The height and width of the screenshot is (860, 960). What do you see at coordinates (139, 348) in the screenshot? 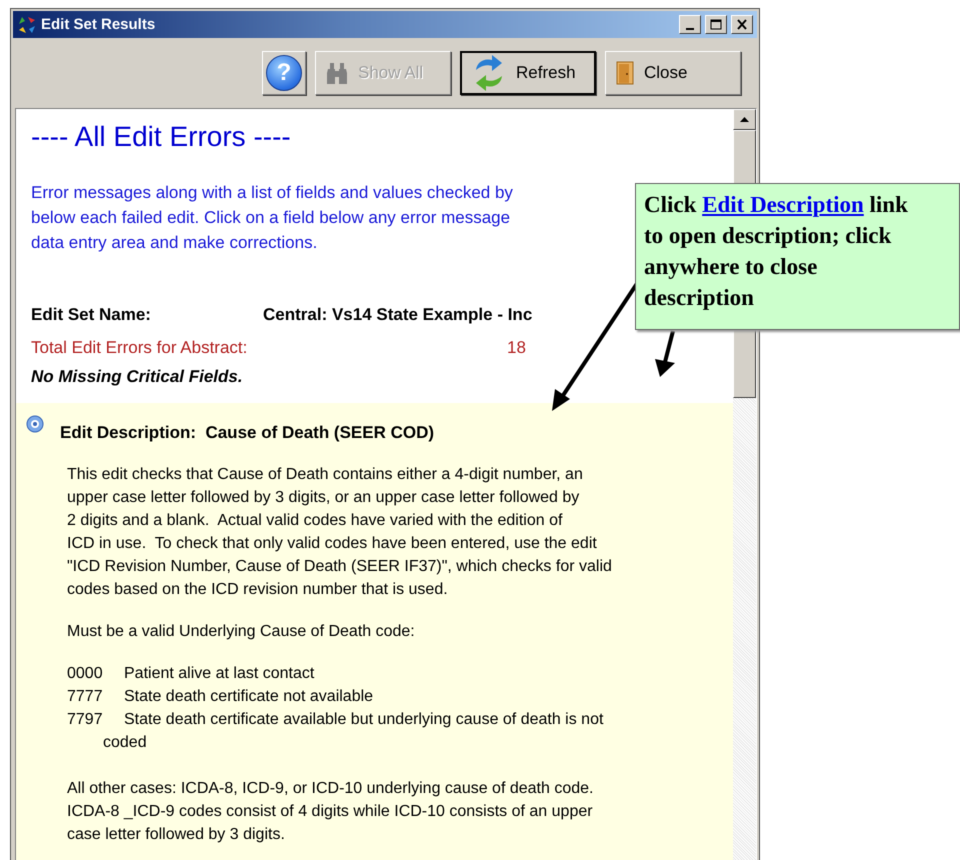
I see `total-errors-label: Total Edit Errors for Abstract:` at bounding box center [139, 348].